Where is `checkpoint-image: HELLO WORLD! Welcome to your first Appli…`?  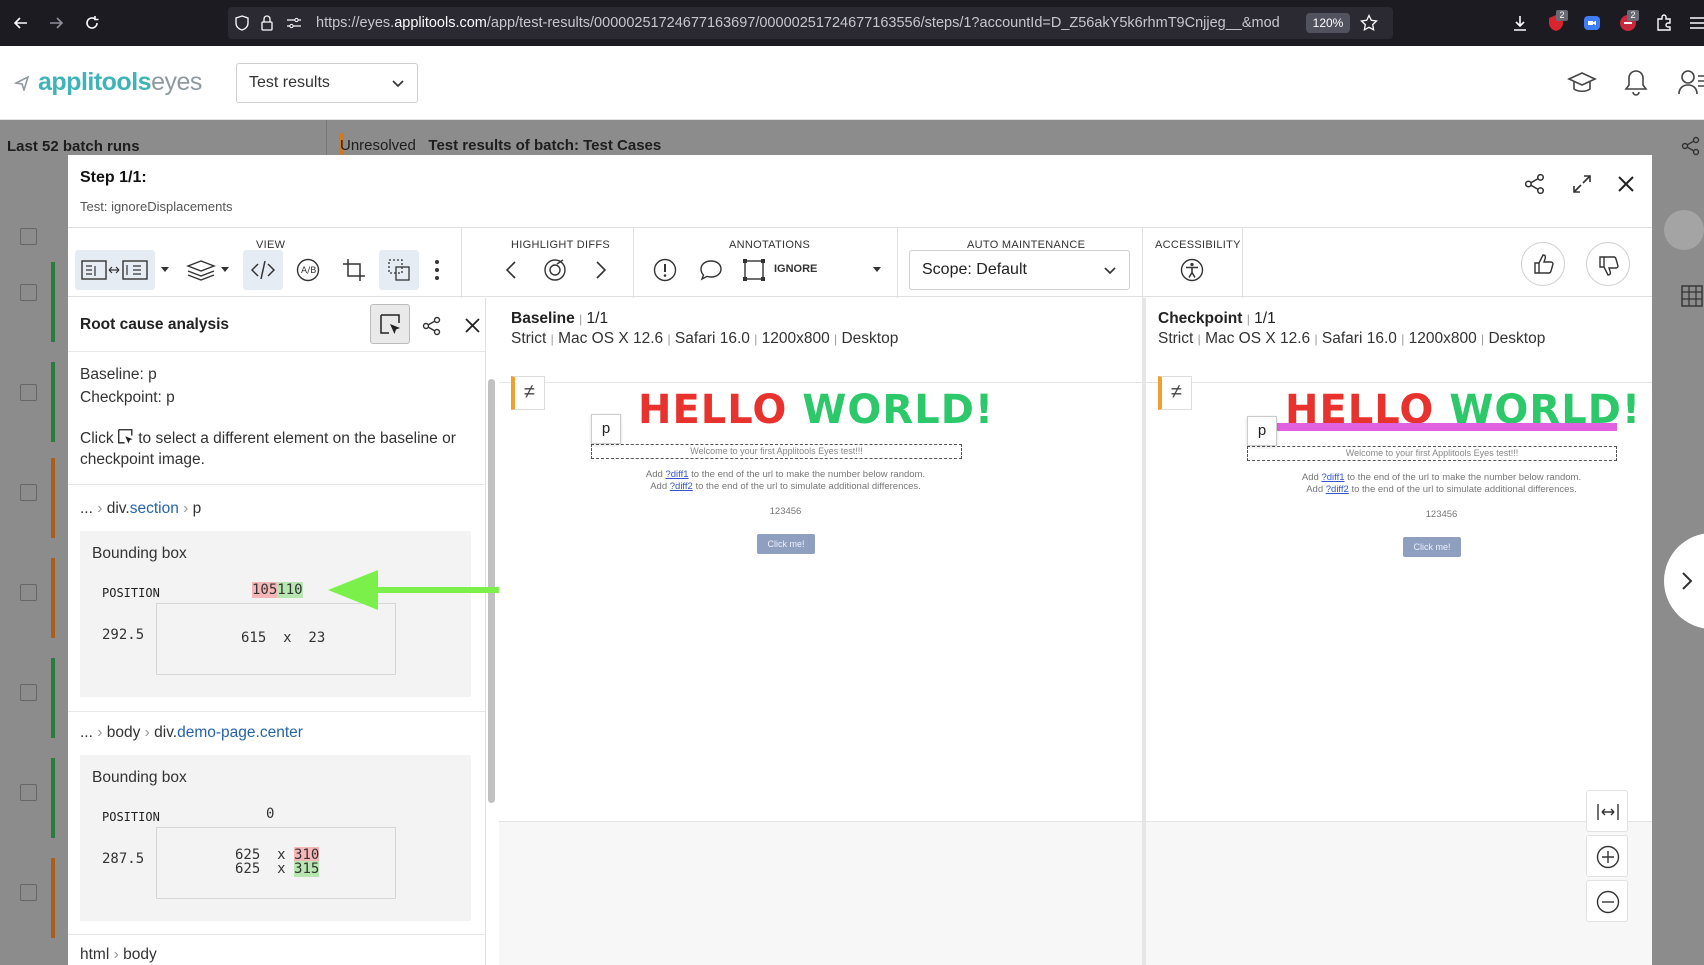
checkpoint-image: HELLO WORLD! Welcome to your first Appli… is located at coordinates (1399, 602).